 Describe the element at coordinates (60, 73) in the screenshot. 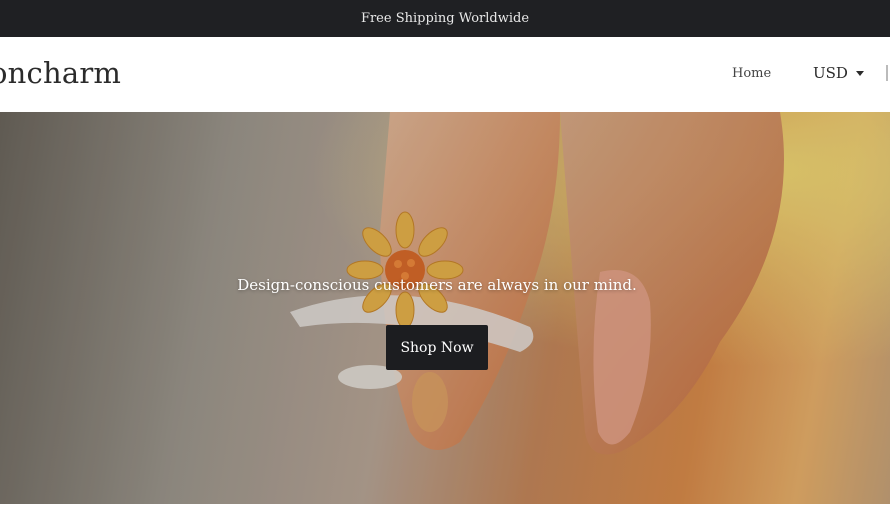

I see `site-logo: oncharm` at that location.